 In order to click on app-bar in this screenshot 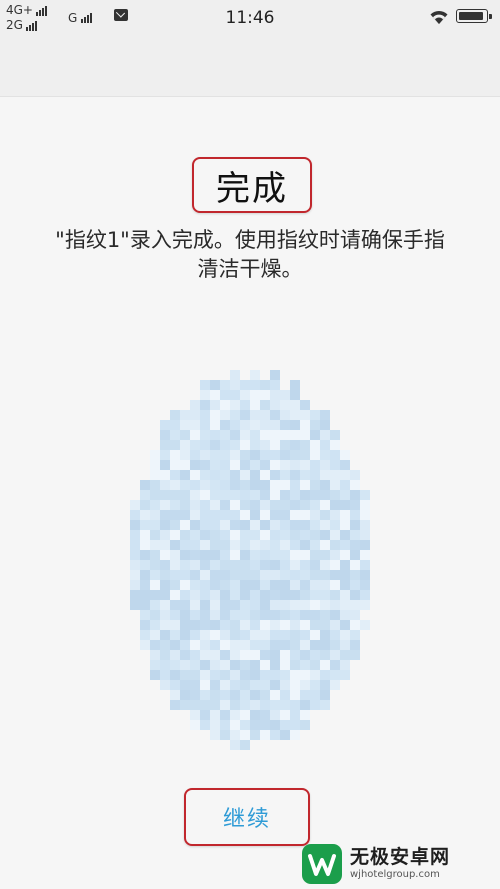, I will do `click(250, 66)`.